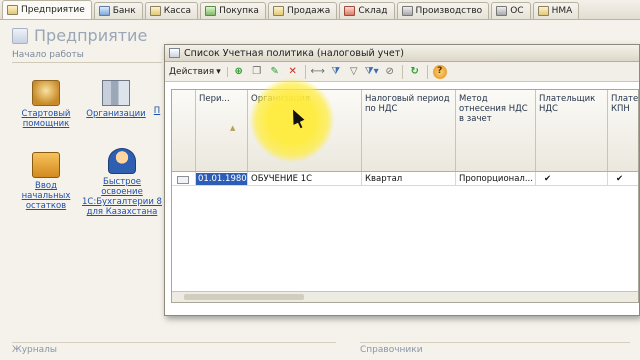 This screenshot has width=640, height=360. Describe the element at coordinates (218, 71) in the screenshot. I see `dropdown-arrow-icon: ▾` at that location.